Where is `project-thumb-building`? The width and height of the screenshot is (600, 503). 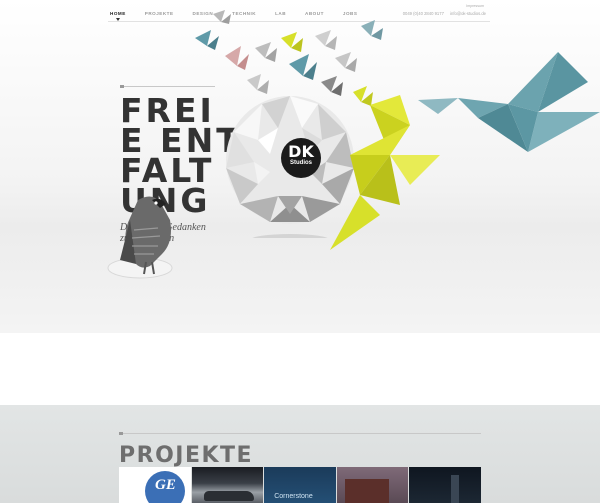
project-thumb-building is located at coordinates (372, 485).